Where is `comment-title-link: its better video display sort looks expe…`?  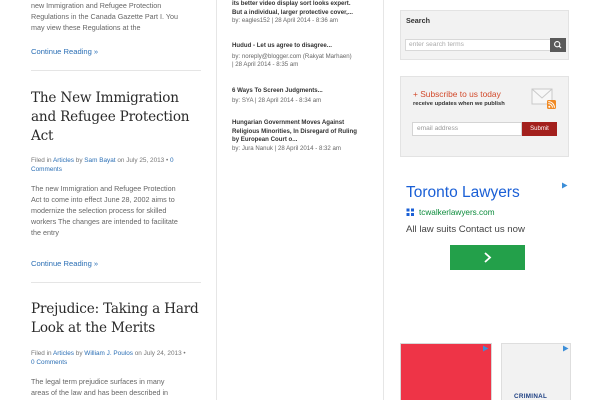 comment-title-link: its better video display sort looks expe… is located at coordinates (307, 8).